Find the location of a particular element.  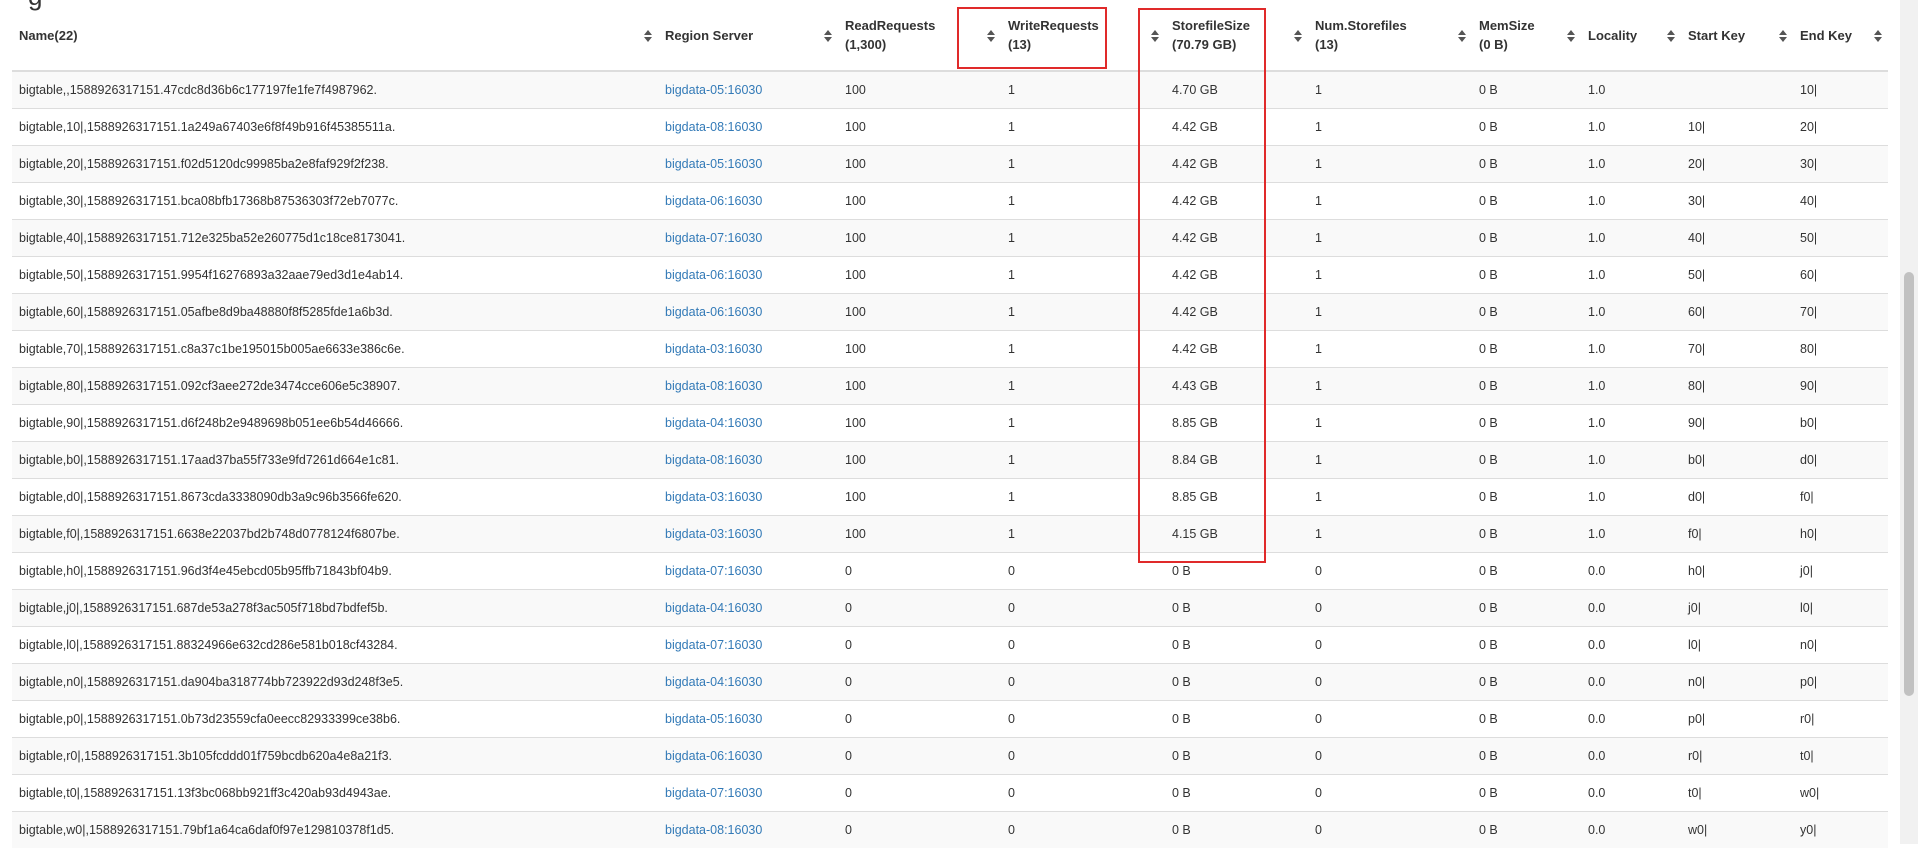

cell-start-key: 50| is located at coordinates (1737, 275).